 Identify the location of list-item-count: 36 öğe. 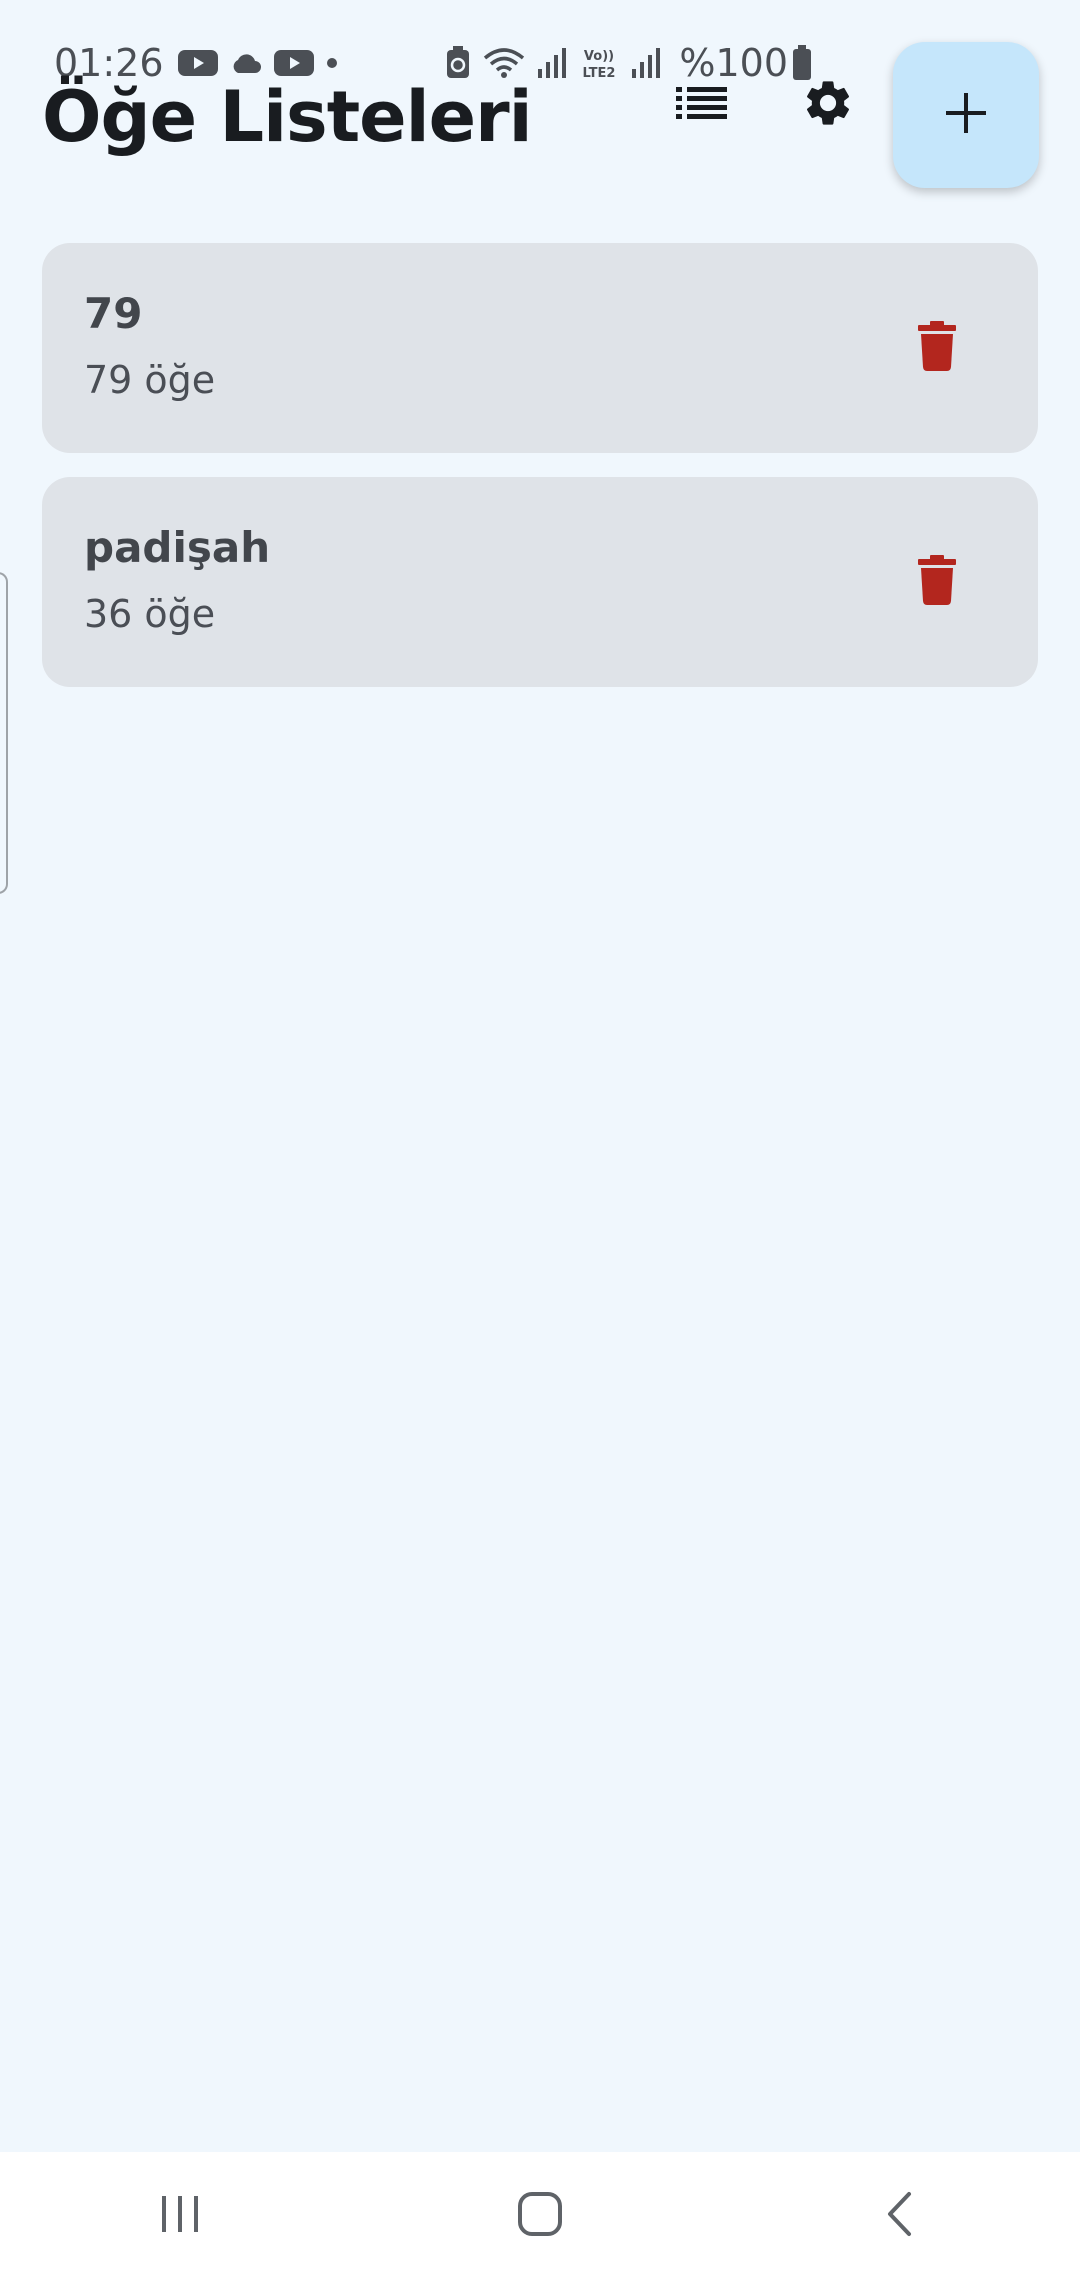
(150, 614).